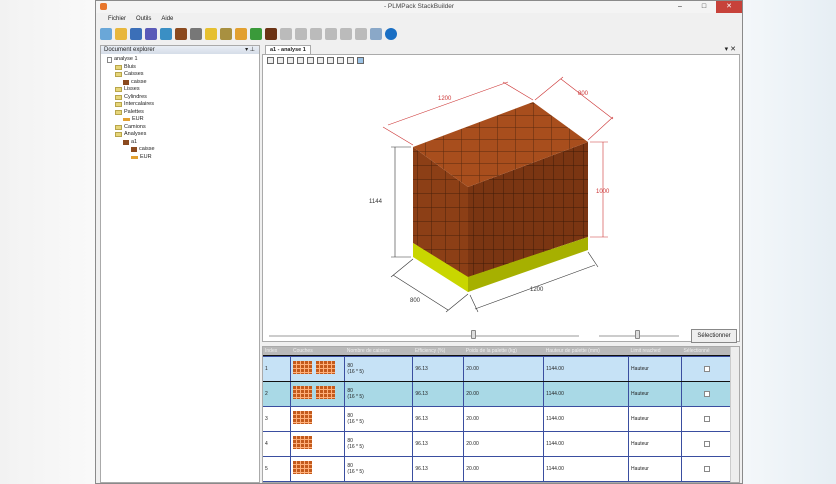  What do you see at coordinates (180, 135) in the screenshot?
I see `tree-item: Analyses` at bounding box center [180, 135].